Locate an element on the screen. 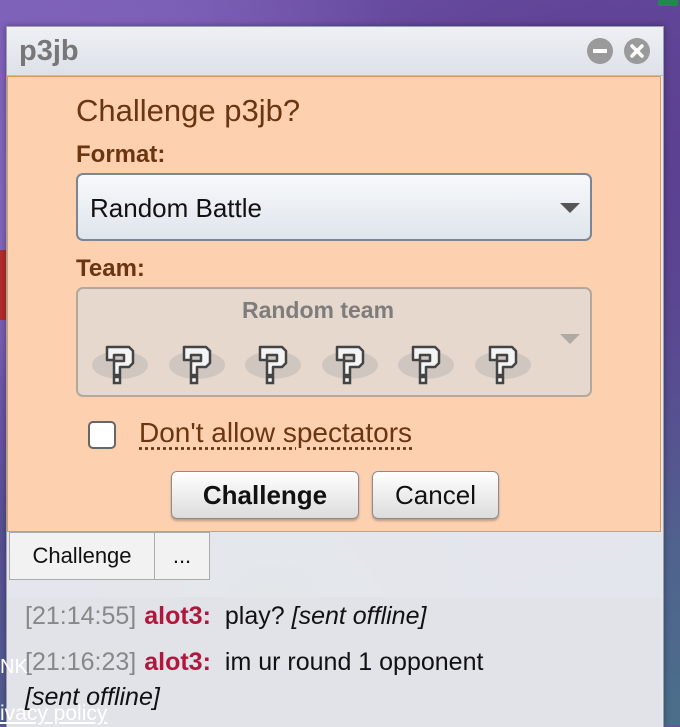  challenge-button: Challenge is located at coordinates (265, 495).